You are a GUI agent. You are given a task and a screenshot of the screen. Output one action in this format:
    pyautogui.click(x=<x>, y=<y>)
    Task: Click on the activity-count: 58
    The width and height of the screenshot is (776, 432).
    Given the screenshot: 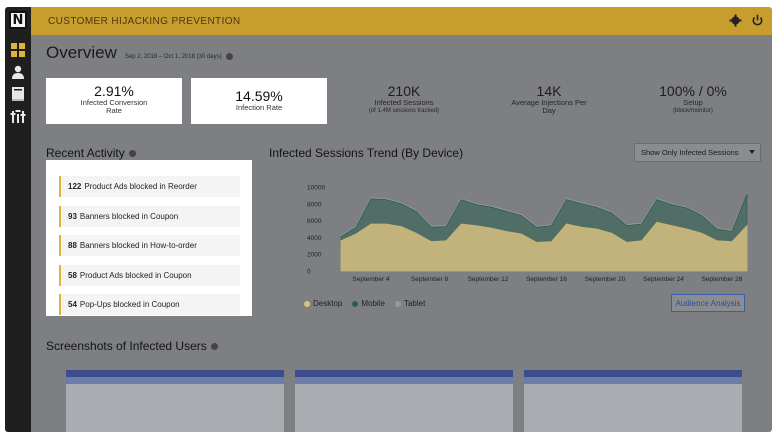 What is the action you would take?
    pyautogui.click(x=72, y=275)
    